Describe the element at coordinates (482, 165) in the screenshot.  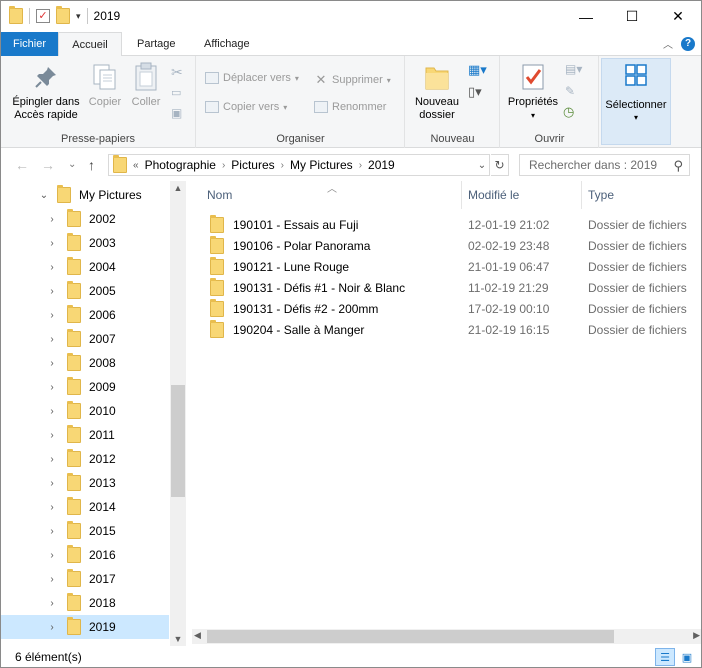
I see `address-dropdown-icon: ⌄` at that location.